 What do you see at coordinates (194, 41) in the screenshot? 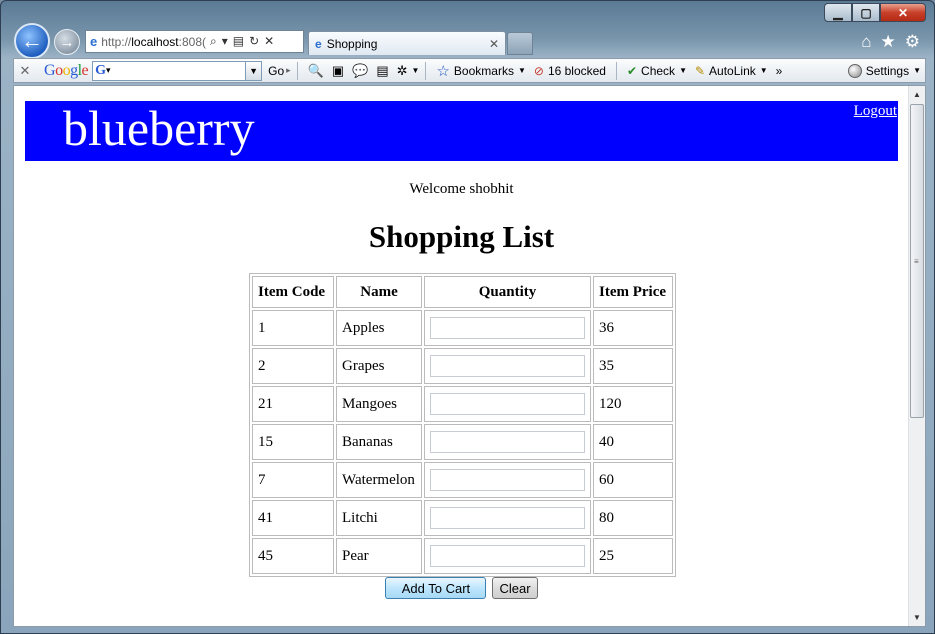
I see `address-bar: e http://localhost:808( ⌕ ▾ ▤ ↻ ✕` at bounding box center [194, 41].